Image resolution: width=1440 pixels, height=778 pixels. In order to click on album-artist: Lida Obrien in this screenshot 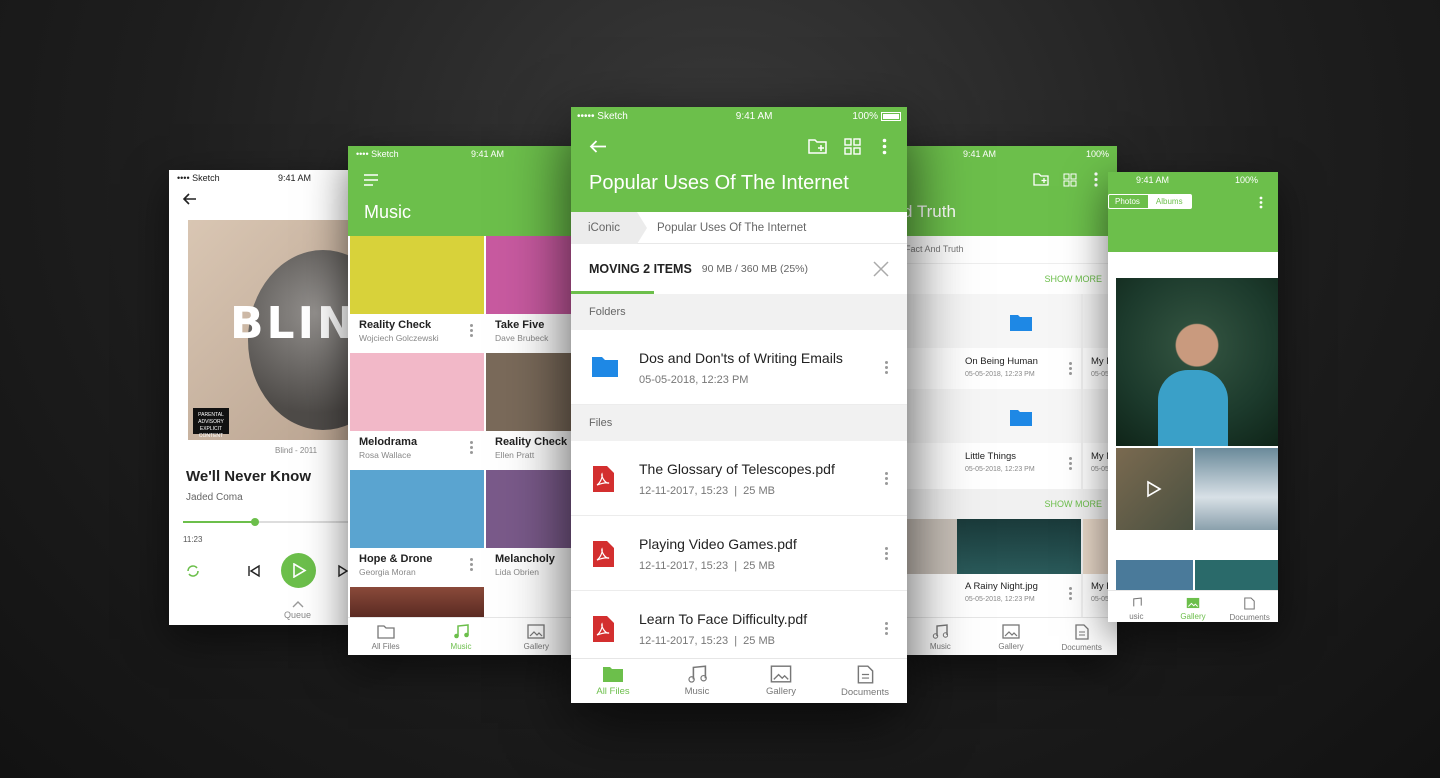, I will do `click(517, 572)`.